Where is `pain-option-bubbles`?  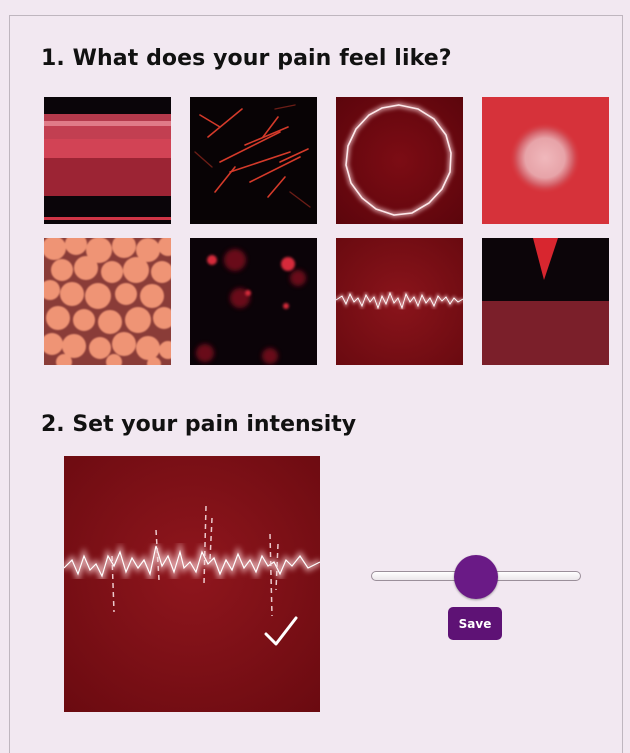 pain-option-bubbles is located at coordinates (107, 301).